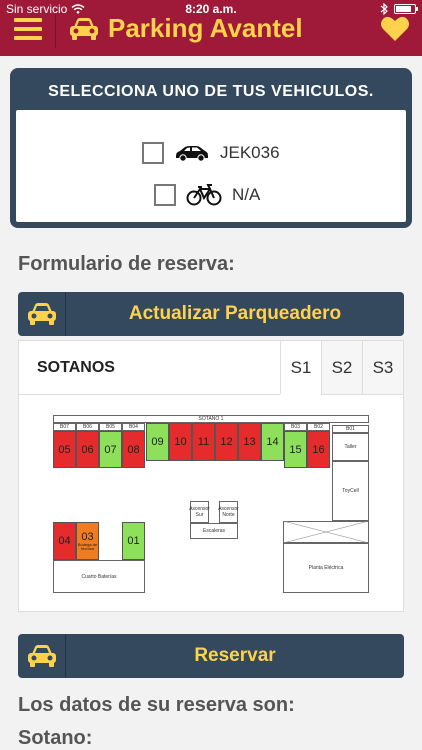 This screenshot has width=422, height=750. What do you see at coordinates (326, 568) in the screenshot?
I see `room-planta: Planta Eléctrica` at bounding box center [326, 568].